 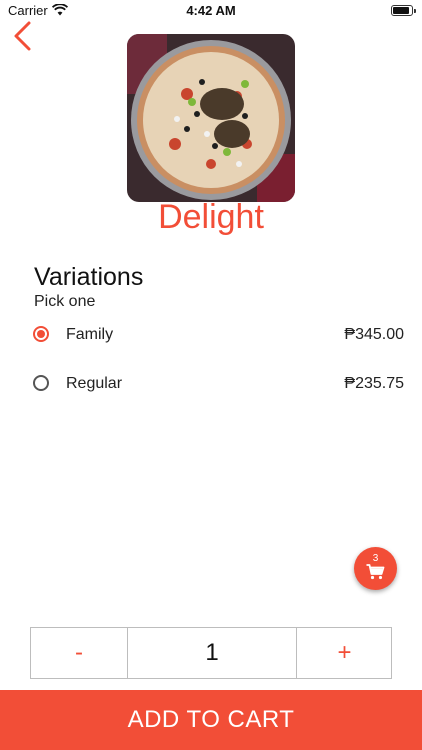 I want to click on increase-quantity-button: +, so click(x=344, y=653).